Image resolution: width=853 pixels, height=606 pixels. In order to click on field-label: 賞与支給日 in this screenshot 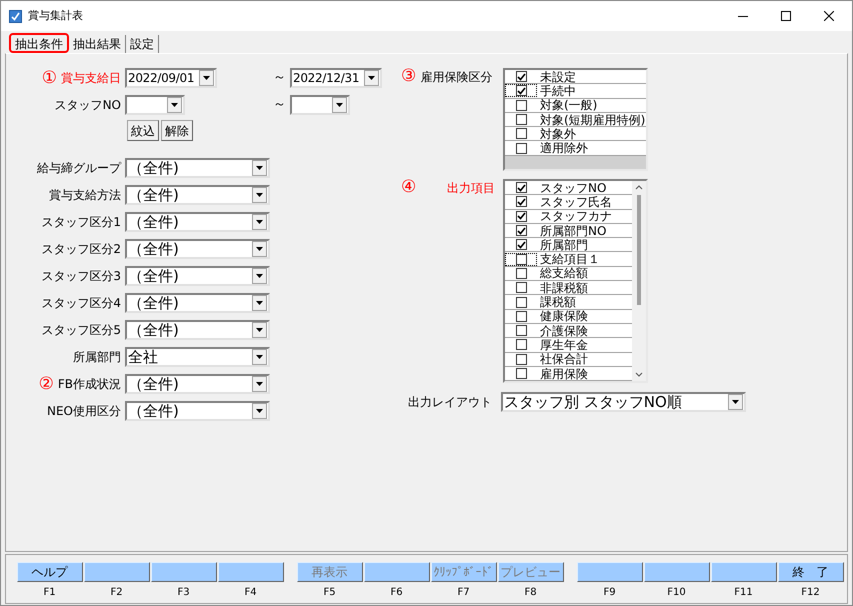, I will do `click(91, 78)`.